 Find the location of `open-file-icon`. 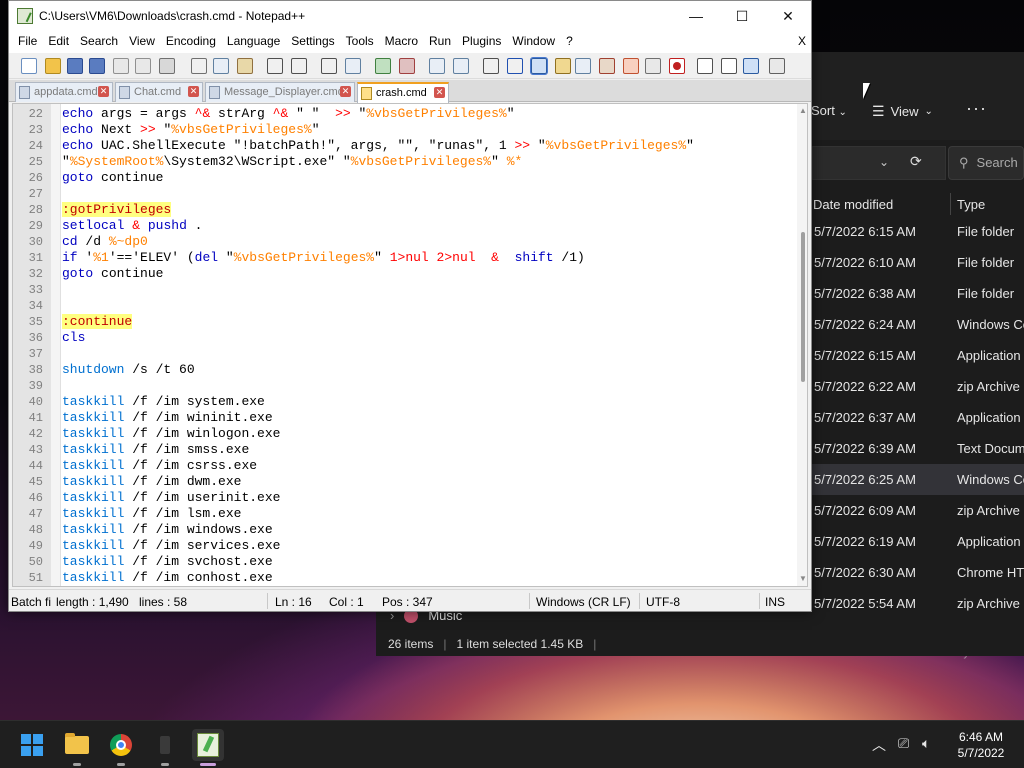

open-file-icon is located at coordinates (53, 66).